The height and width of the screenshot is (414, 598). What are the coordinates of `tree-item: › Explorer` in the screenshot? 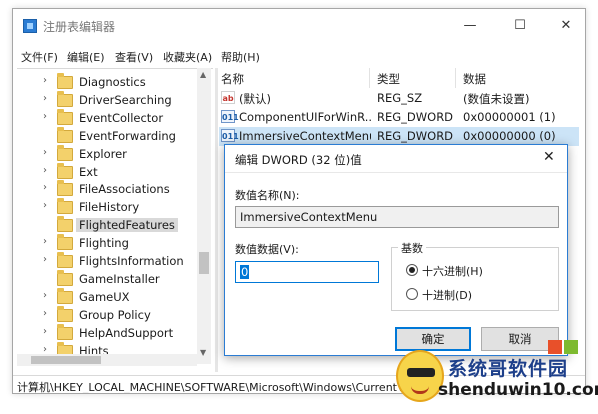 It's located at (107, 154).